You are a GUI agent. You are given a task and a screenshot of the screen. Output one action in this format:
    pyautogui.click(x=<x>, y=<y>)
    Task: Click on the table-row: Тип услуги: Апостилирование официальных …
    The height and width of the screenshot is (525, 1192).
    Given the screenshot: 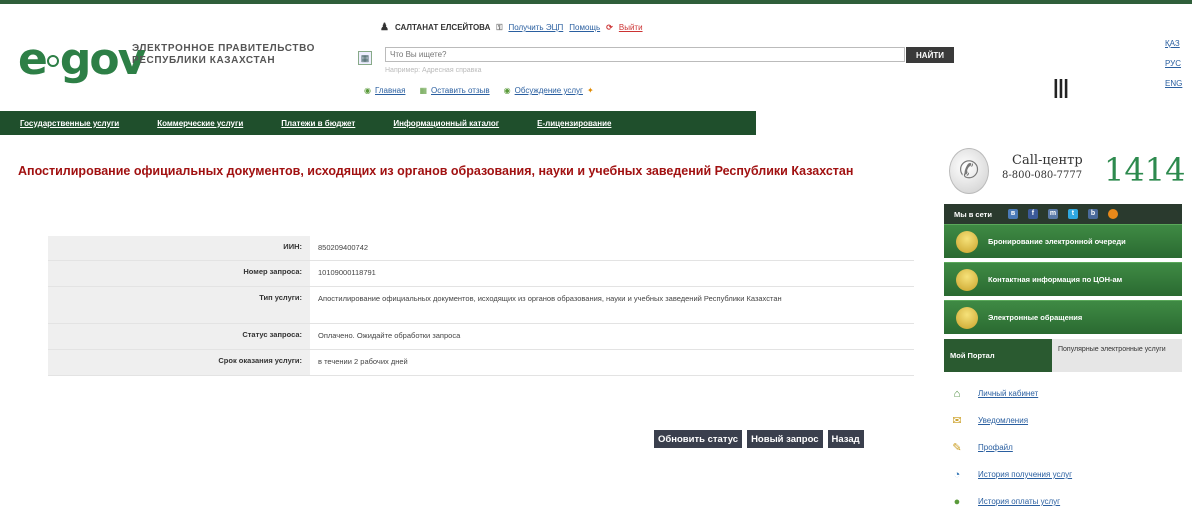 What is the action you would take?
    pyautogui.click(x=481, y=305)
    